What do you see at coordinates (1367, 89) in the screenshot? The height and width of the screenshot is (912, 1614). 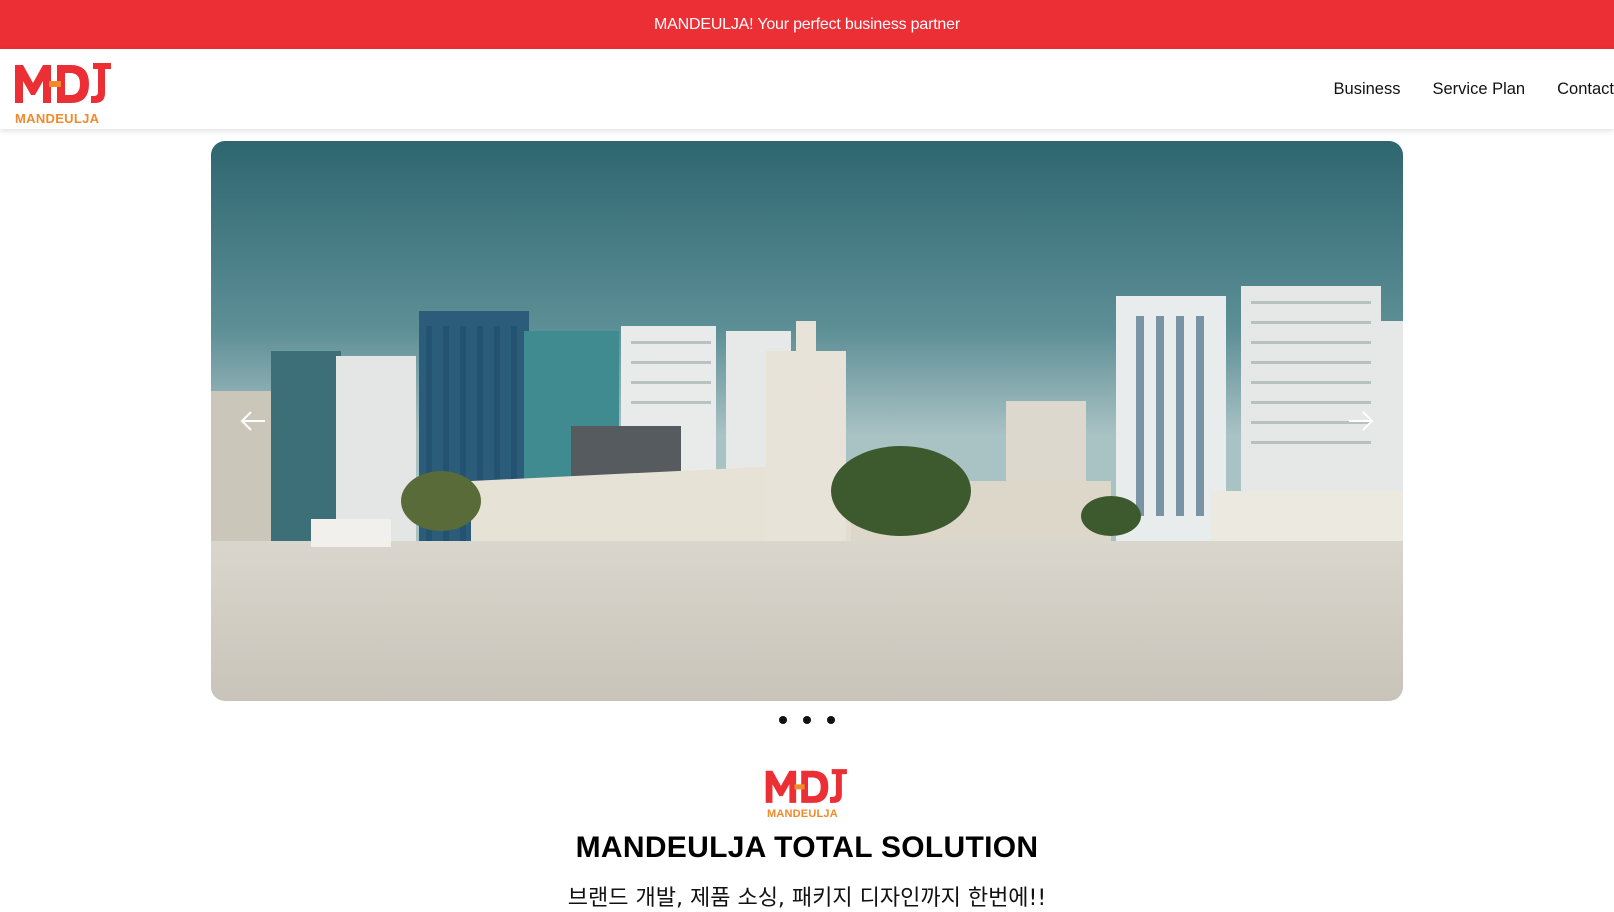 I see `nav-business: Business` at bounding box center [1367, 89].